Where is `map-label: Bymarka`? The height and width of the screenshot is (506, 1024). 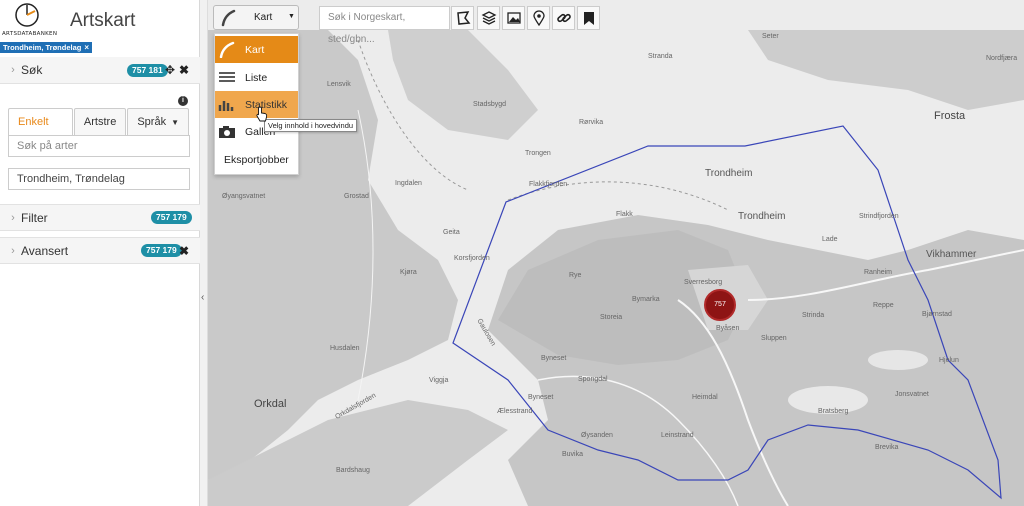 map-label: Bymarka is located at coordinates (646, 299).